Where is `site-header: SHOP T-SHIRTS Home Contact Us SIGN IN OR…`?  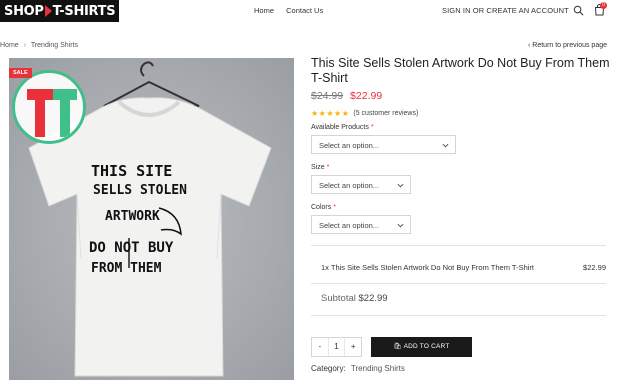 site-header: SHOP T-SHIRTS Home Contact Us SIGN IN OR… is located at coordinates (311, 12).